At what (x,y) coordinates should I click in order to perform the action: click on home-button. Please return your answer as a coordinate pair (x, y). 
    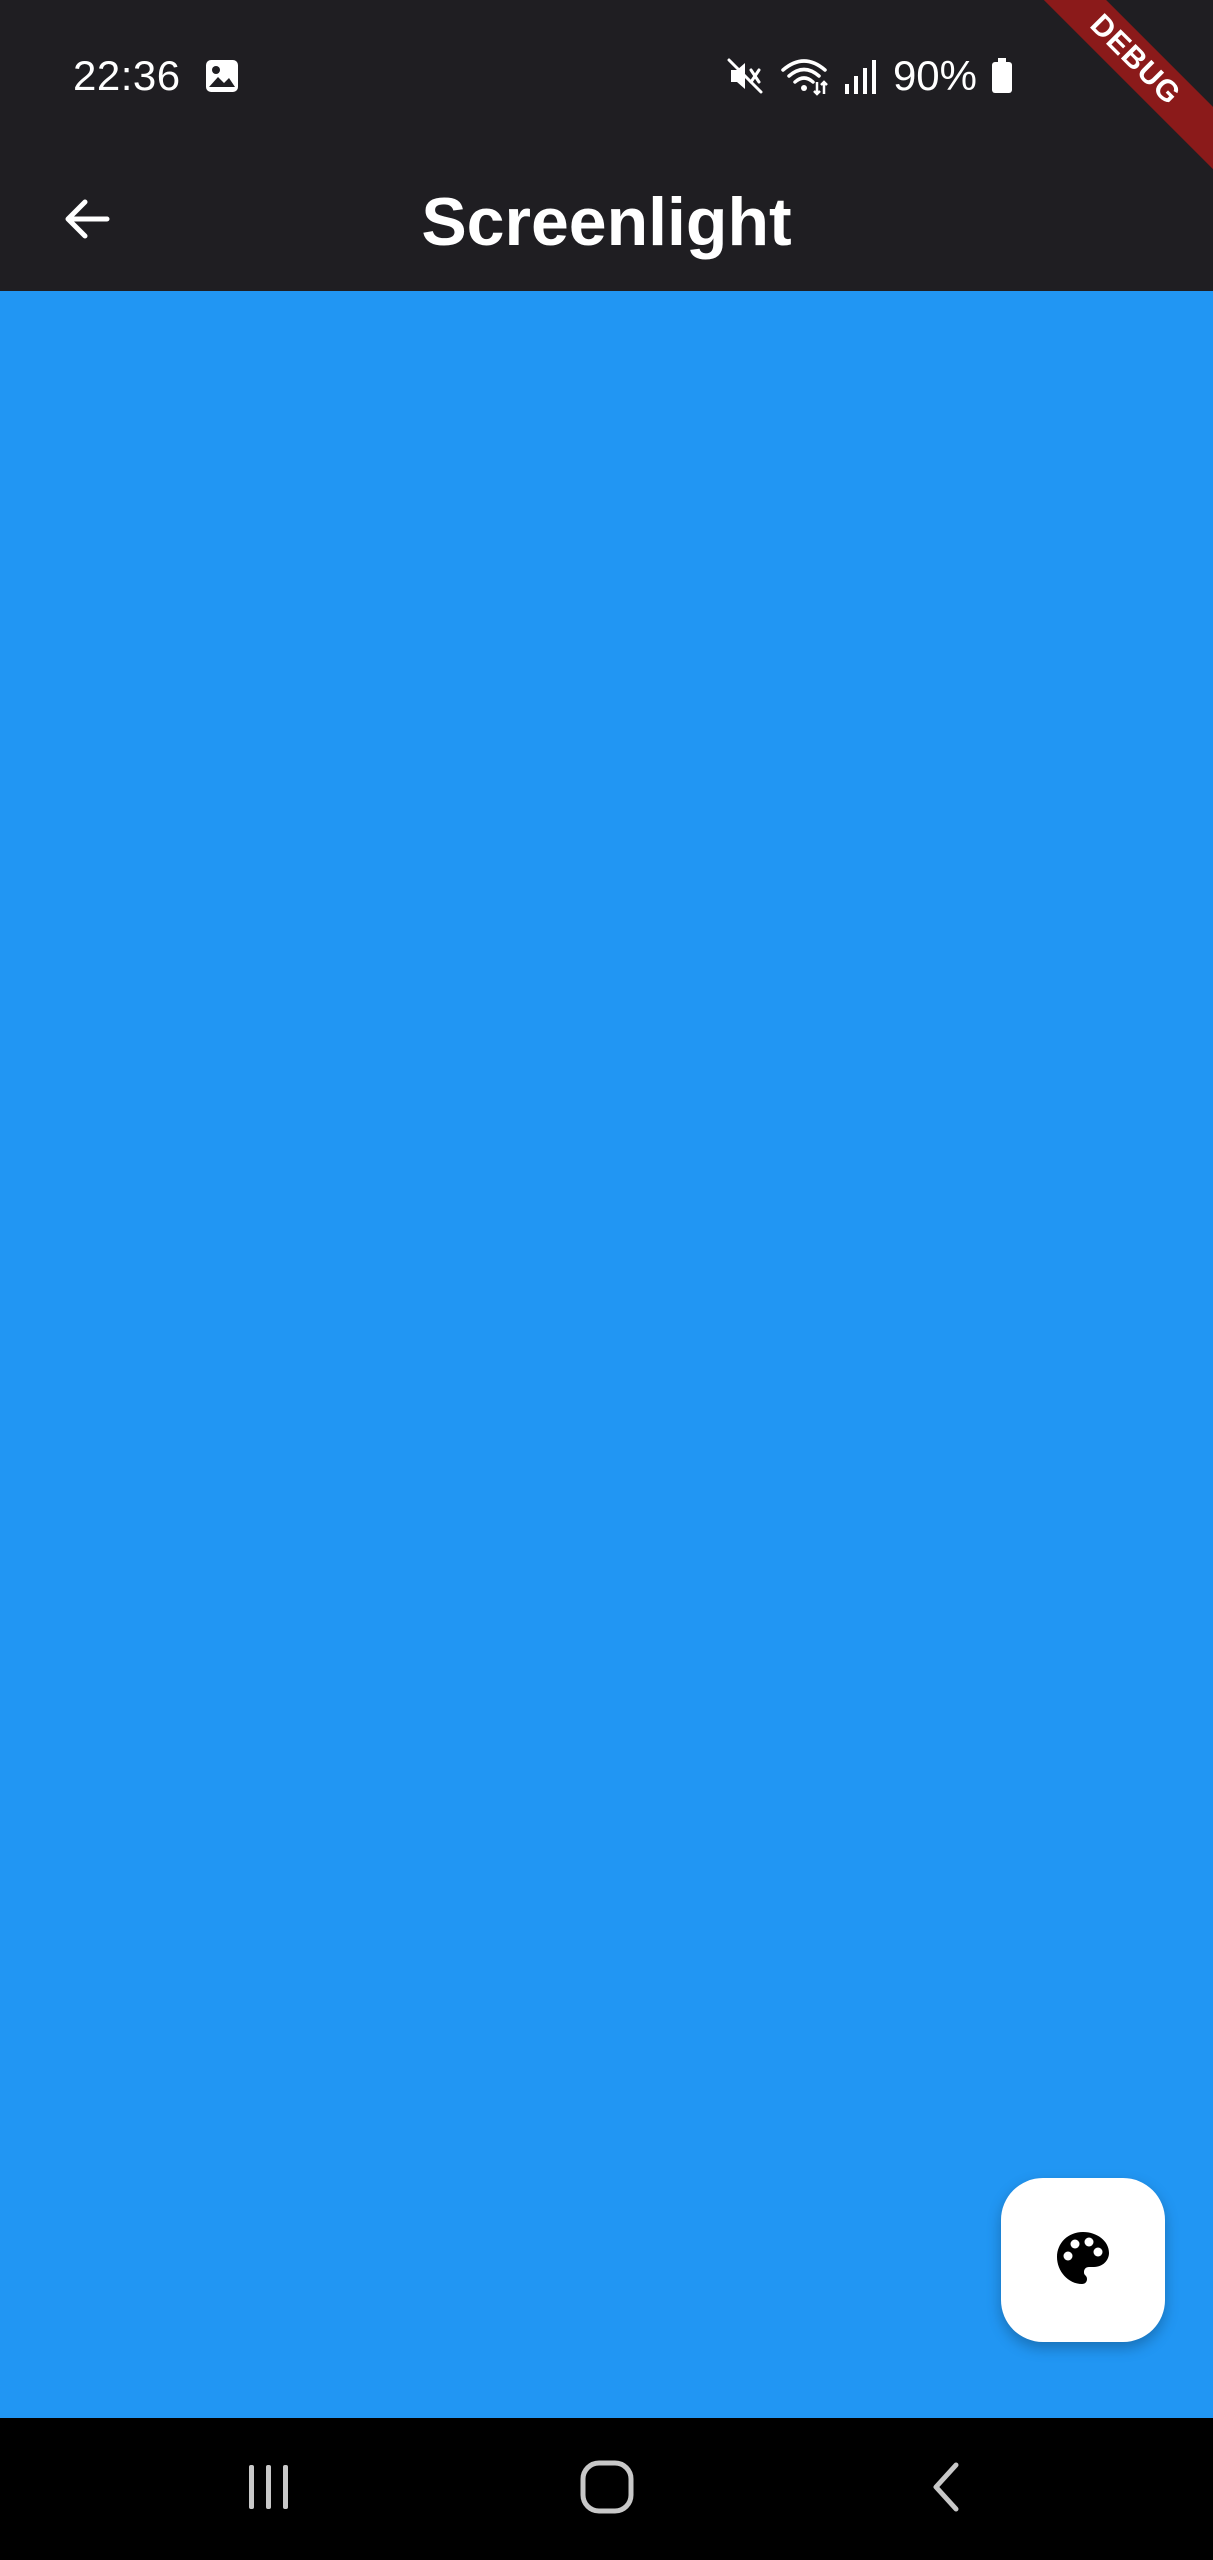
    Looking at the image, I should click on (607, 2489).